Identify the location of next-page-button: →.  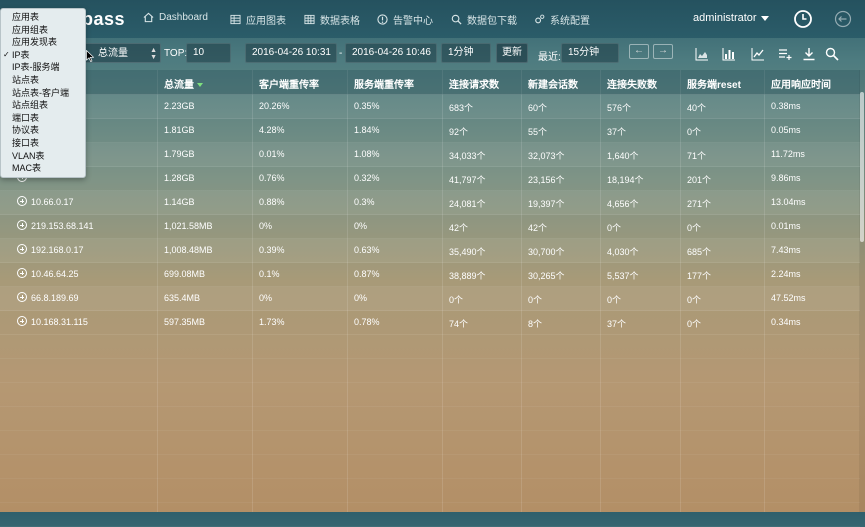
(663, 51).